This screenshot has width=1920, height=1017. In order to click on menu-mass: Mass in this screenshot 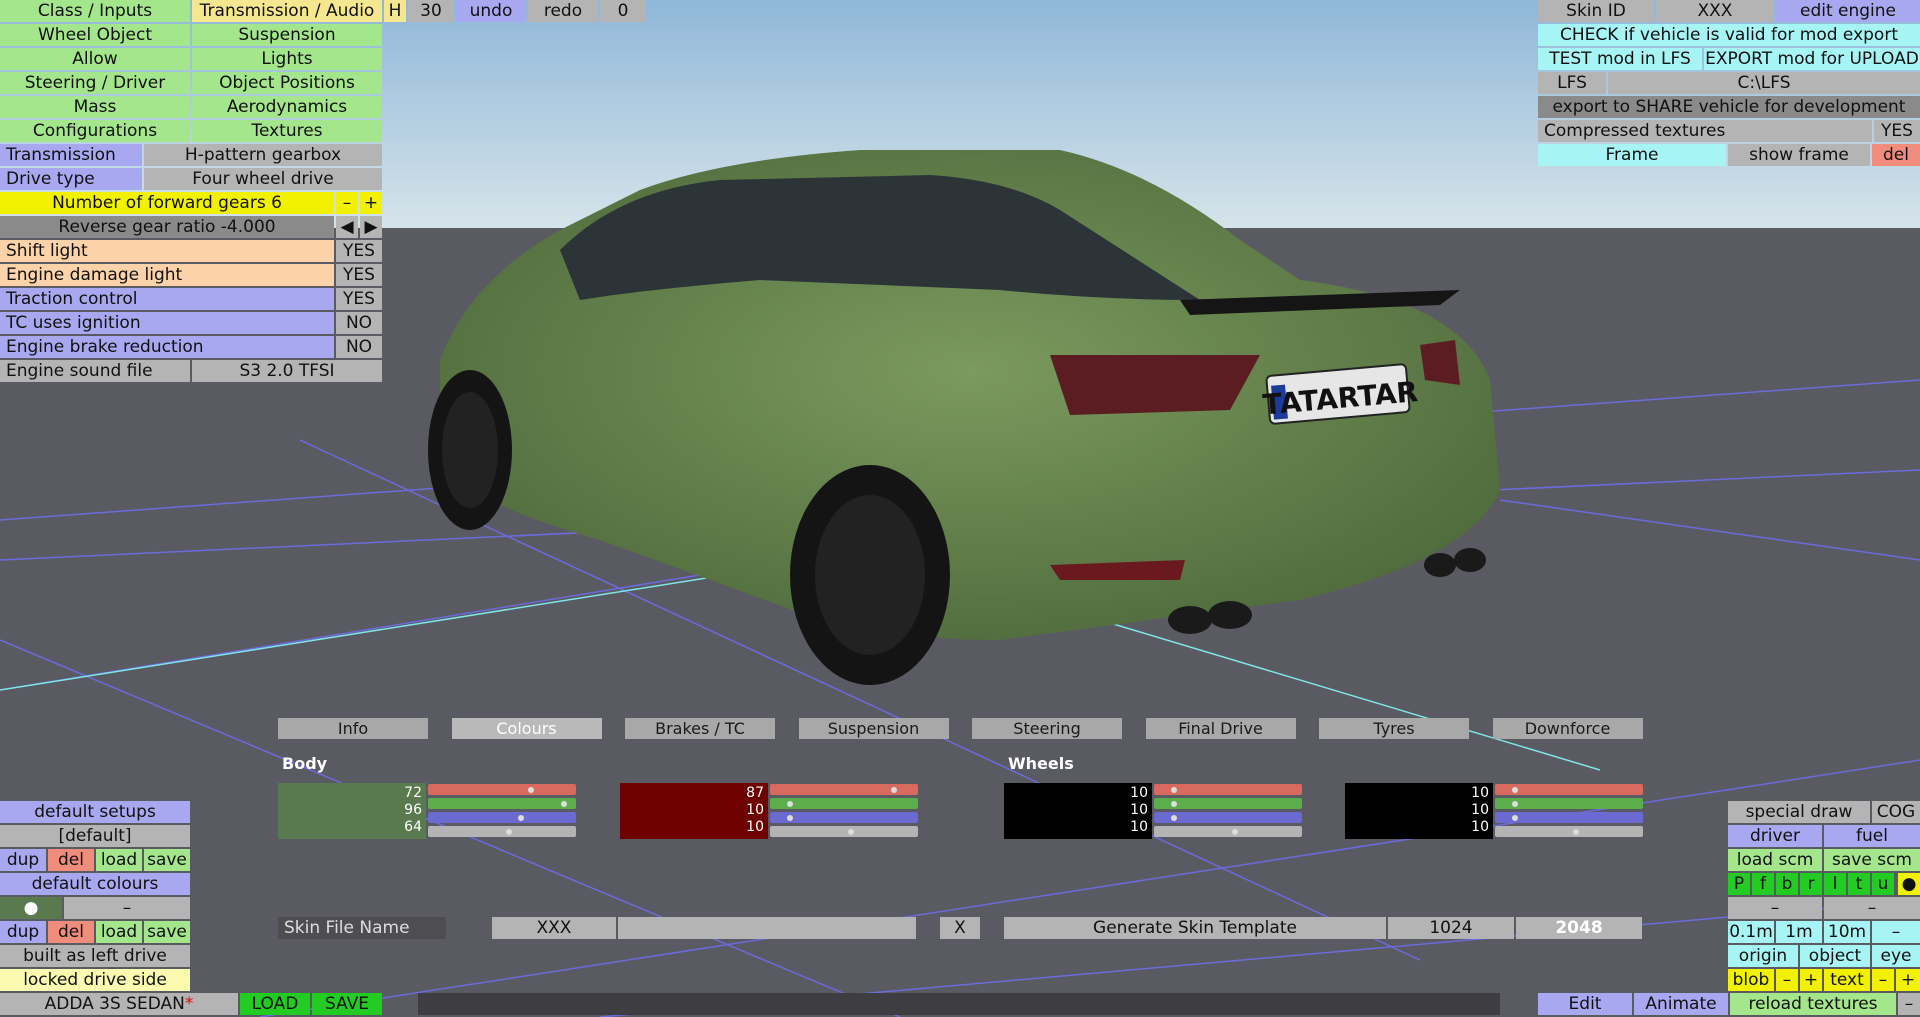, I will do `click(95, 107)`.